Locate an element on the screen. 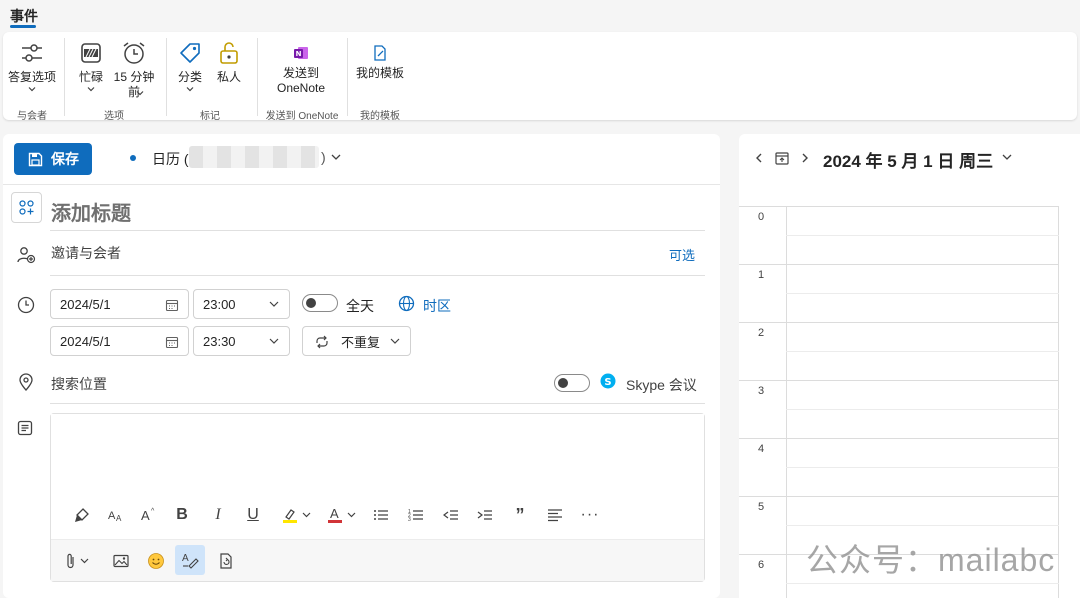  category-icon is located at coordinates (26, 207).